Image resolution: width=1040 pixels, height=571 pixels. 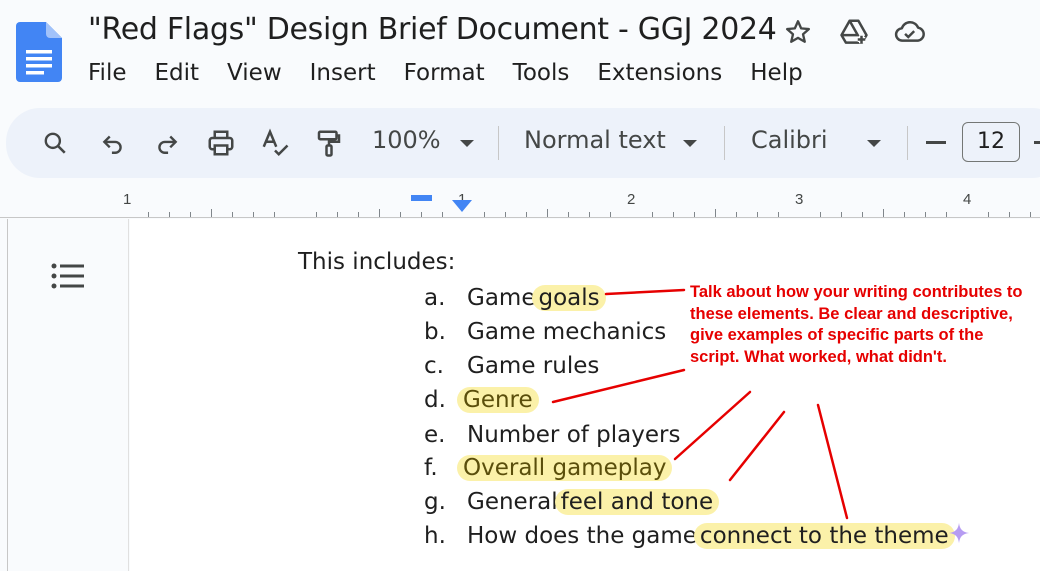 I want to click on highlighted-text: Overall gameplay, so click(x=565, y=468).